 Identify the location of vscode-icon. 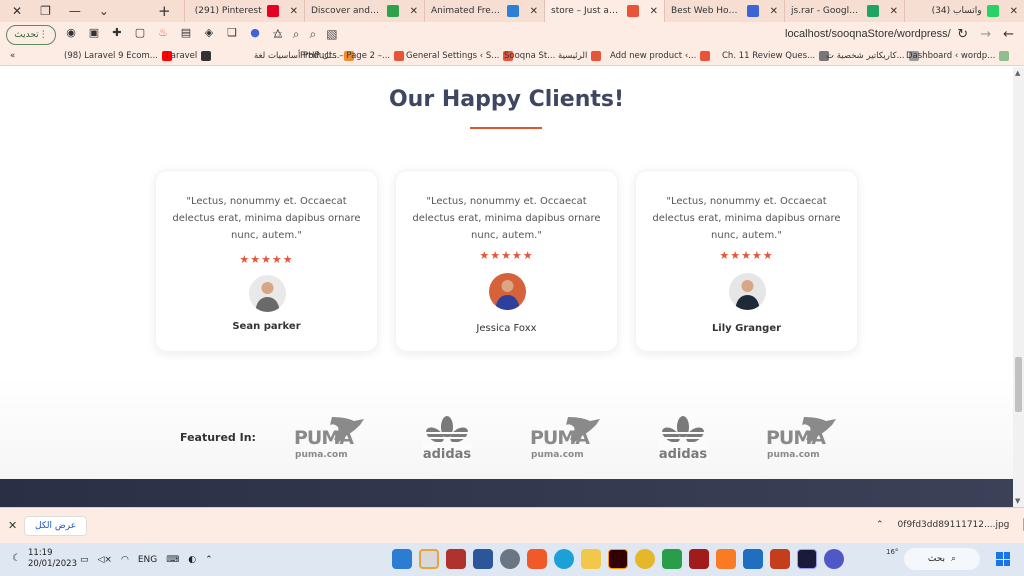
(402, 559).